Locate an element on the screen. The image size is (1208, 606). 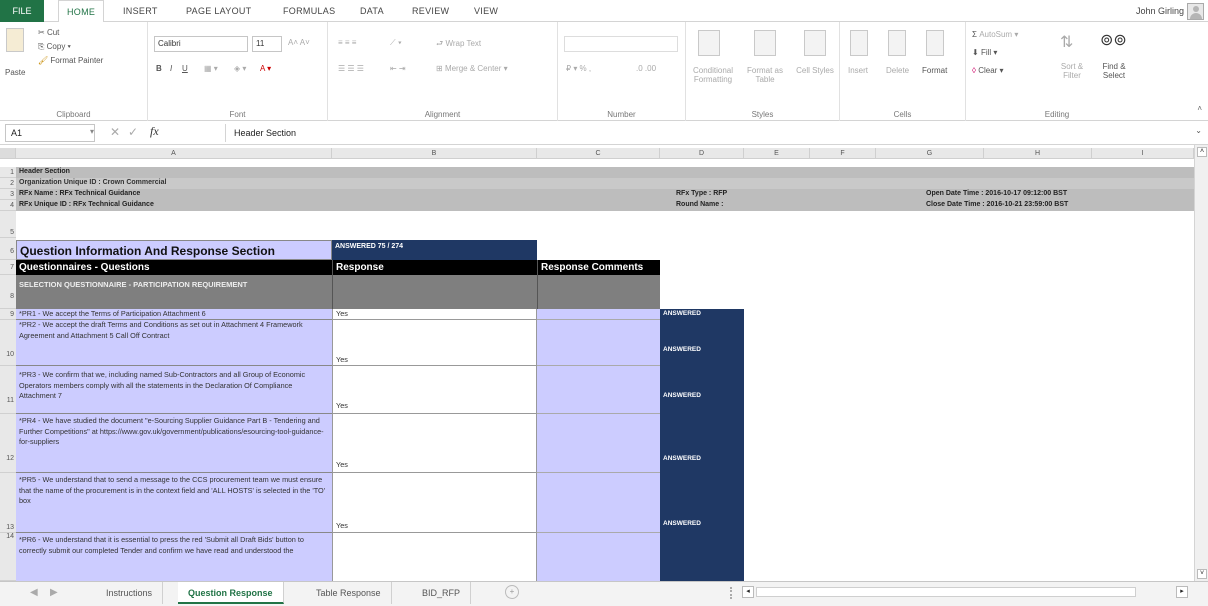
header-section-title: Header Section is located at coordinates (605, 172).